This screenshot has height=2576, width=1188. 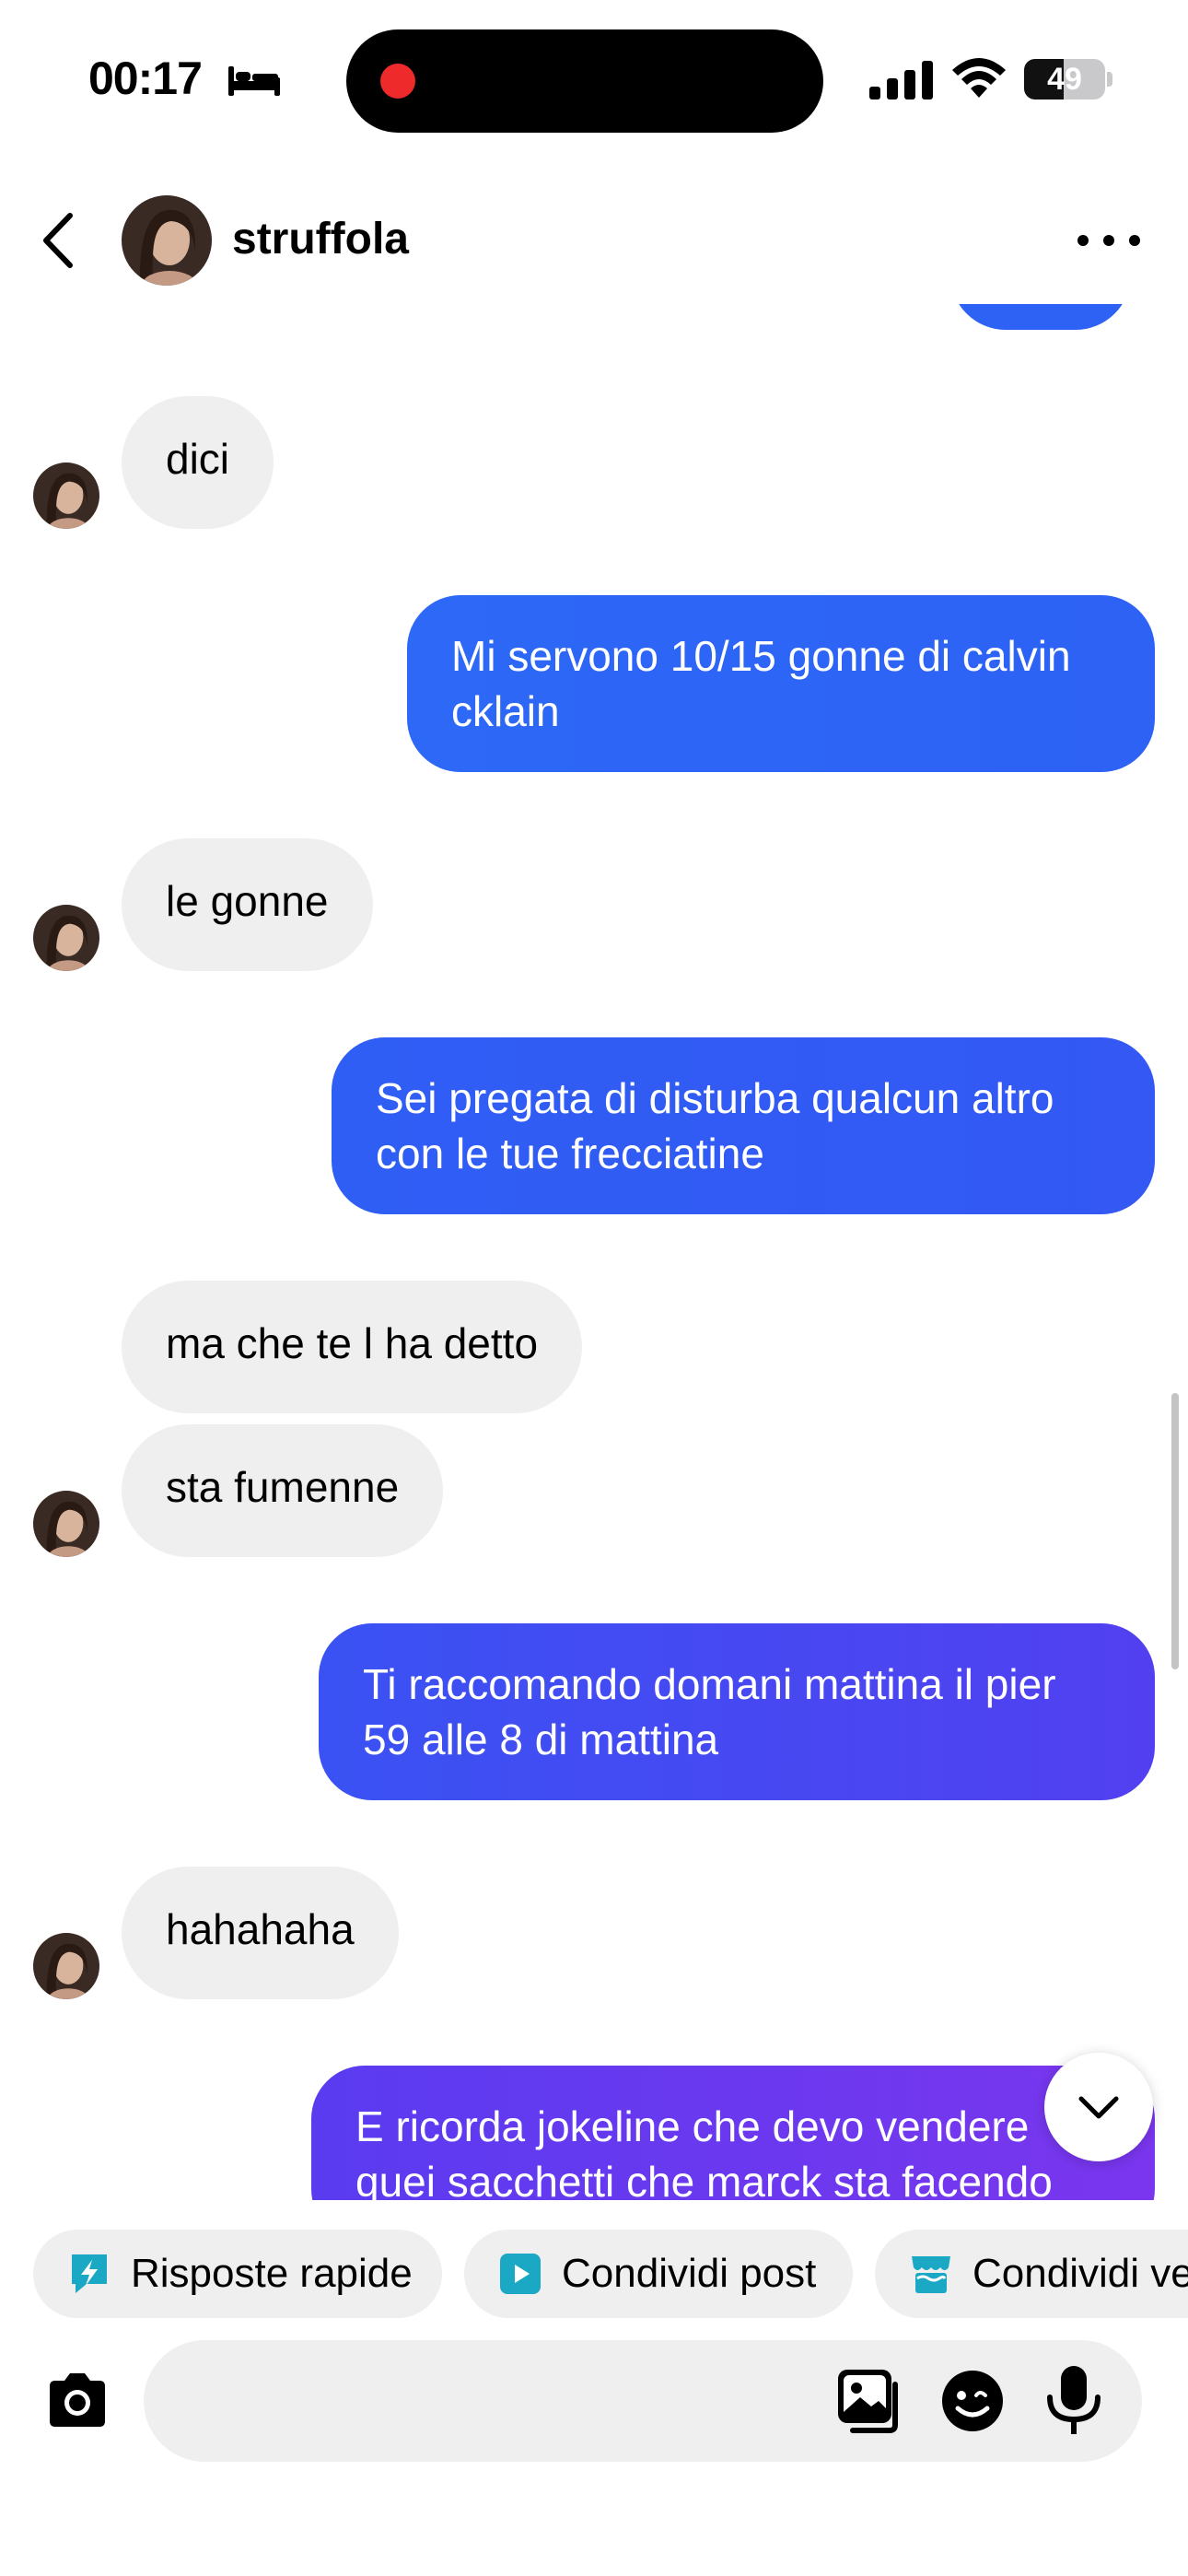 What do you see at coordinates (781, 683) in the screenshot?
I see `message-bubble-outgoing: Mi servono 10/15 gonne di calvin cklain` at bounding box center [781, 683].